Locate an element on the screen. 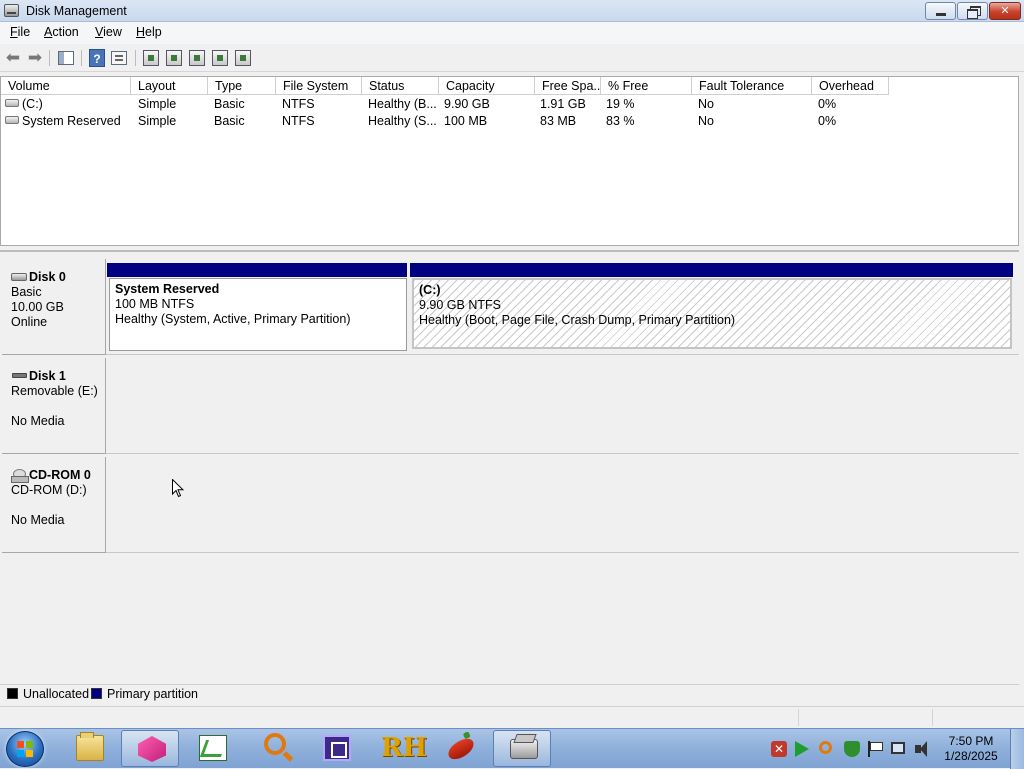 The image size is (1024, 769). clock-date: 1/28/2025 is located at coordinates (971, 756).